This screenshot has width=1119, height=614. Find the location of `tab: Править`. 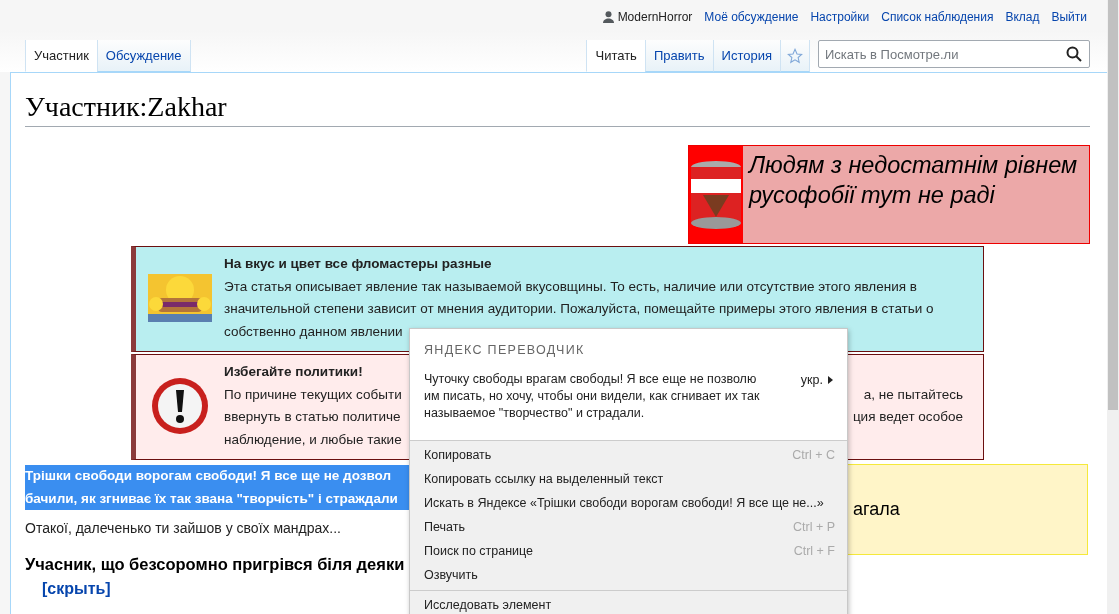

tab: Править is located at coordinates (678, 56).